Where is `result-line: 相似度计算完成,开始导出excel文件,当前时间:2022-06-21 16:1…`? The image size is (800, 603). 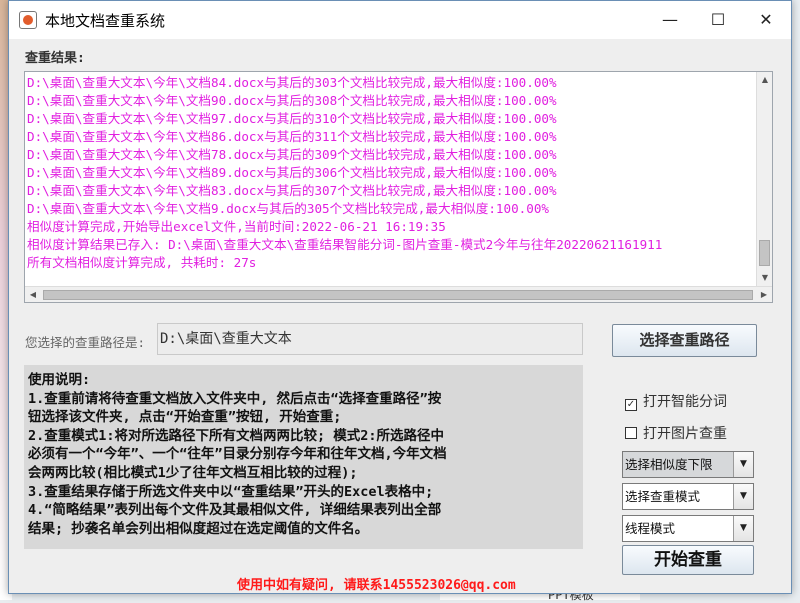 result-line: 相似度计算完成,开始导出excel文件,当前时间:2022-06-21 16:1… is located at coordinates (236, 226).